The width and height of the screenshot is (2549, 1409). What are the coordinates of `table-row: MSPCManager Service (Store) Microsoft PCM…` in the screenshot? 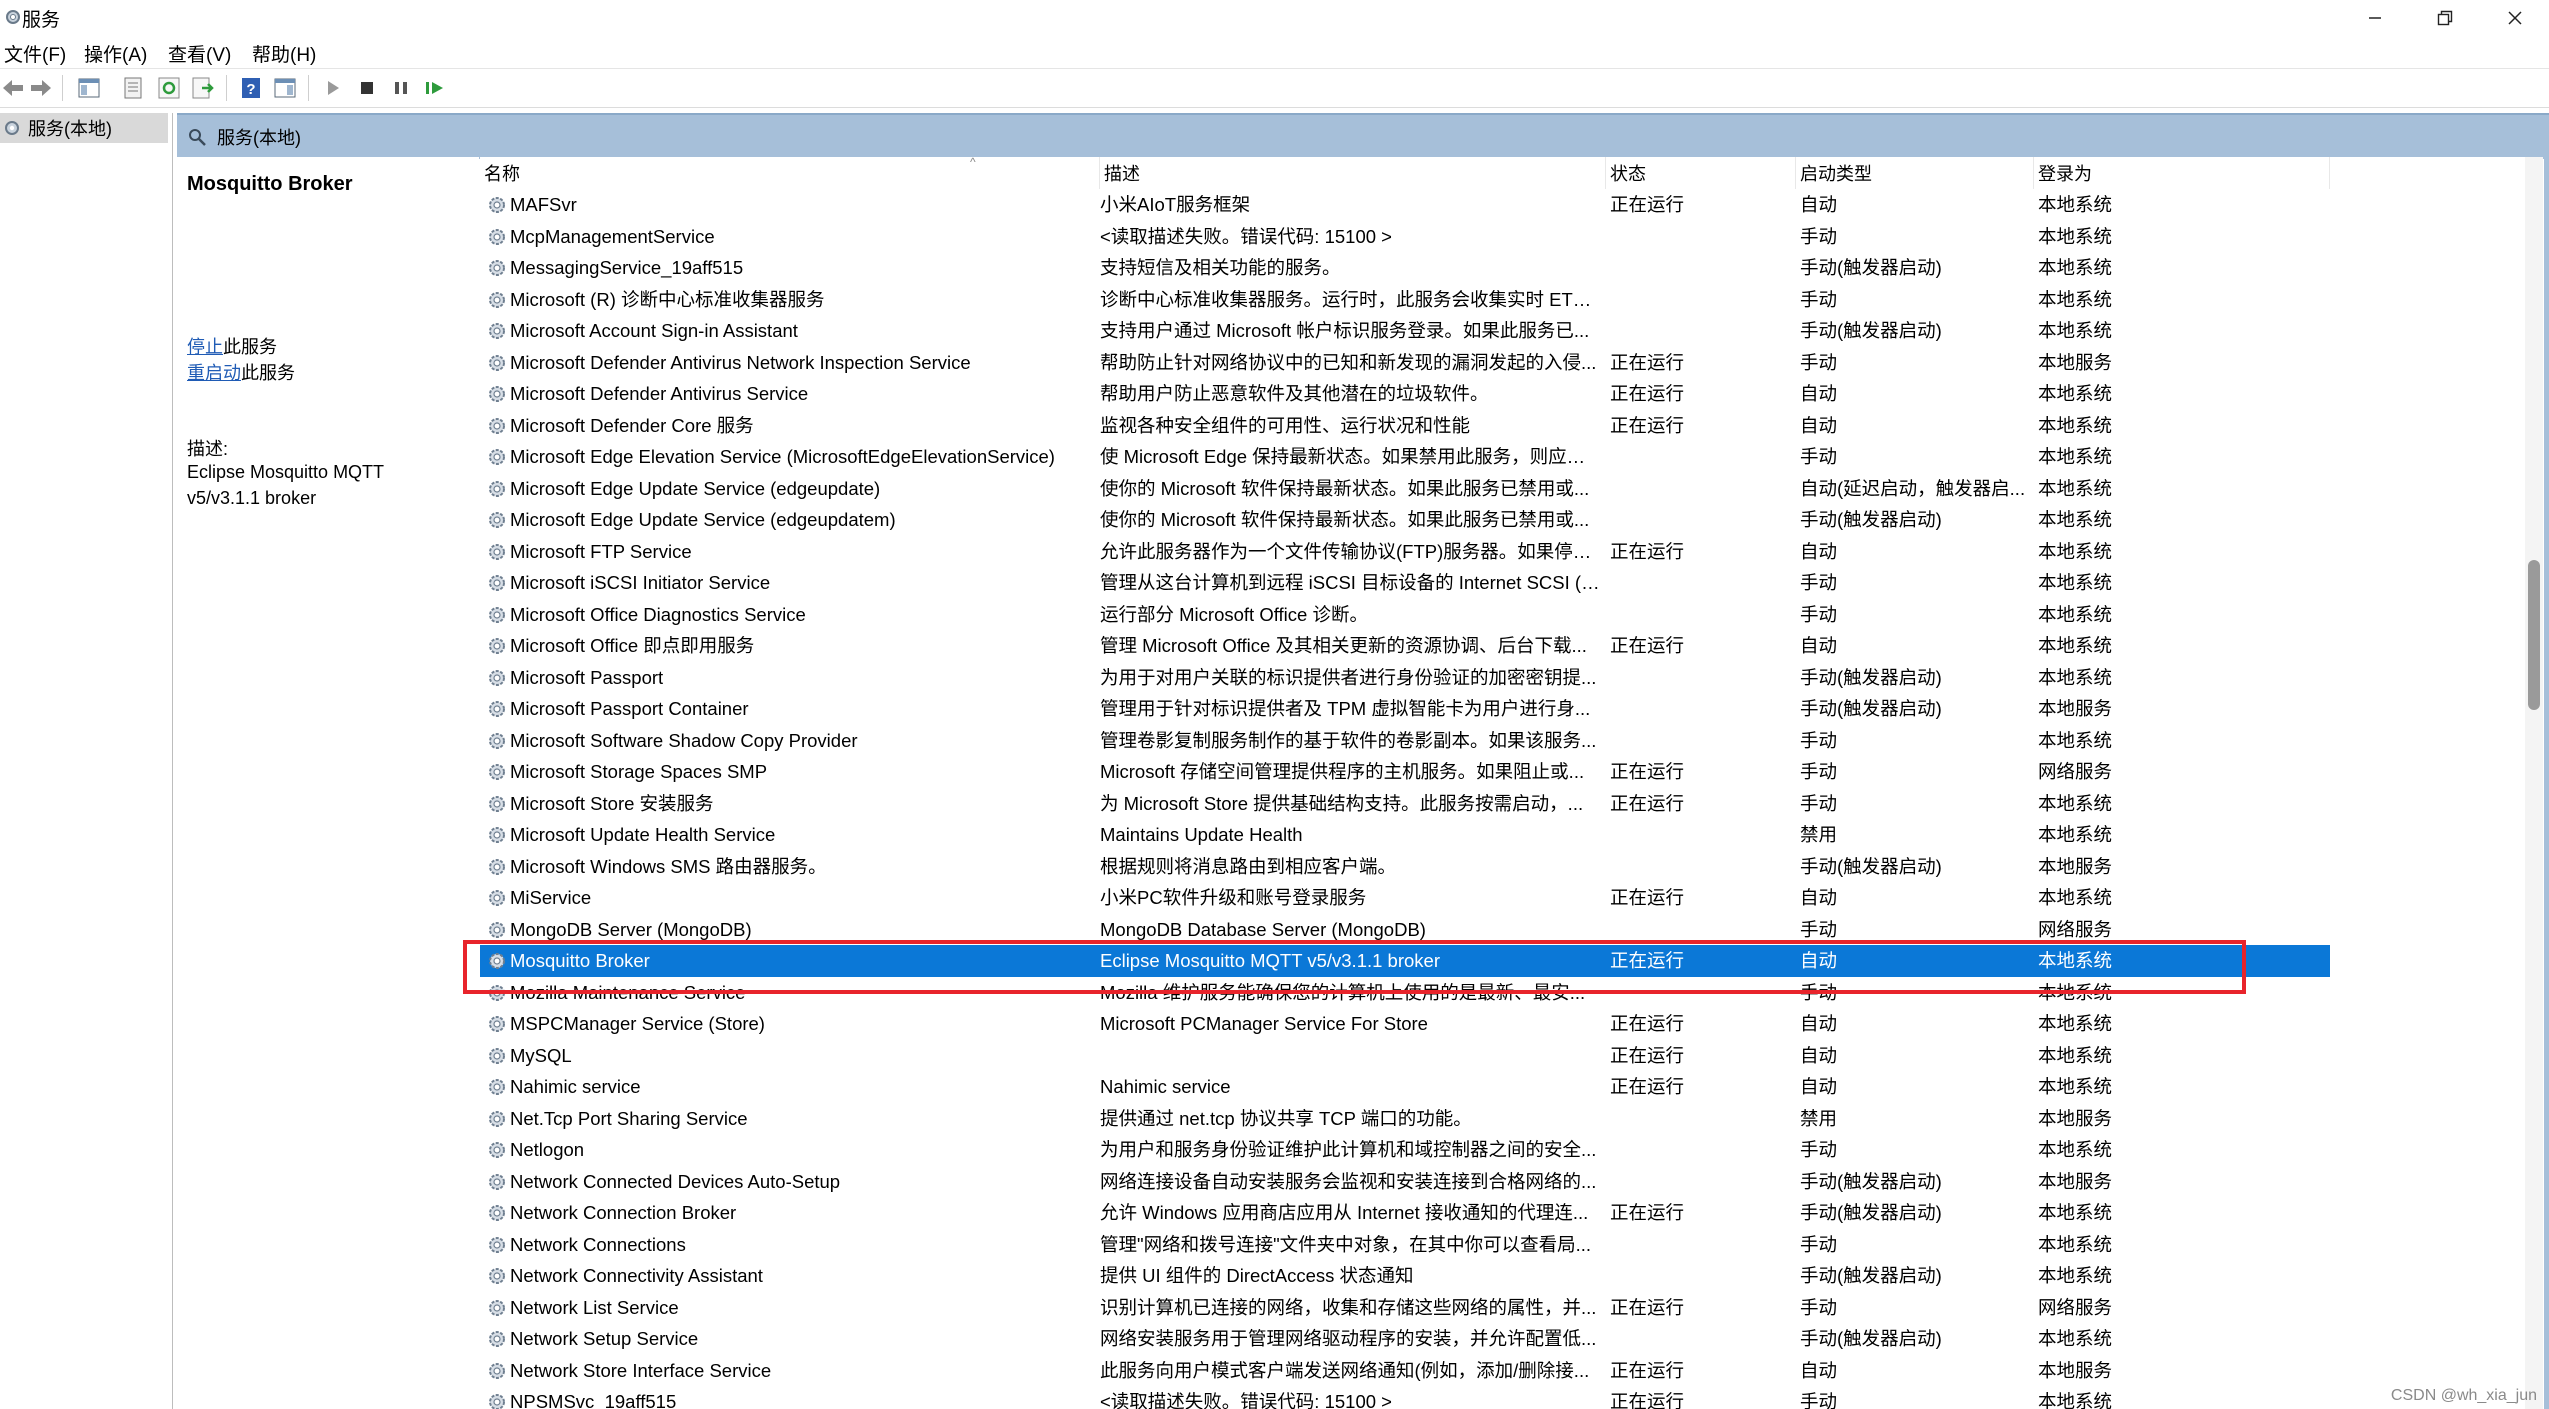 It's located at (1405, 1024).